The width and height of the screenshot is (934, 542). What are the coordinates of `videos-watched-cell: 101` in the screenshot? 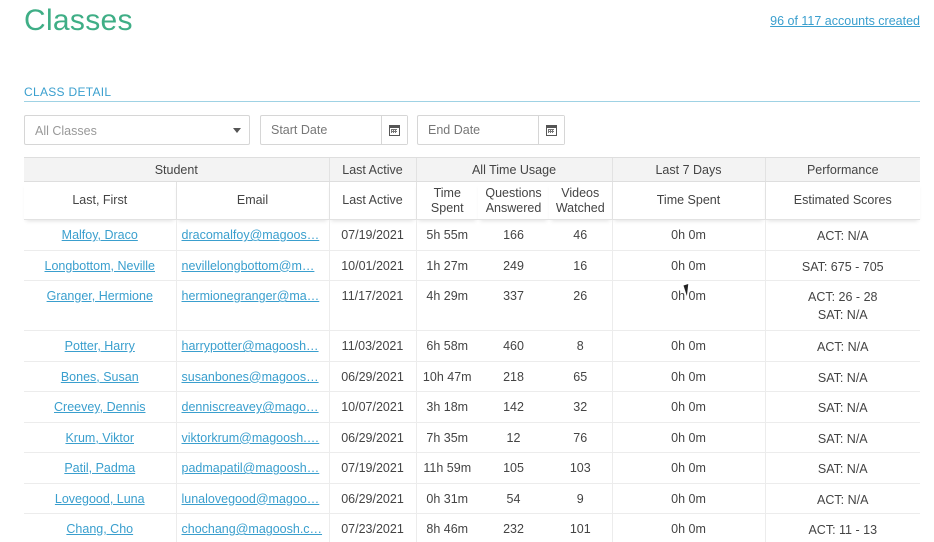 It's located at (580, 529).